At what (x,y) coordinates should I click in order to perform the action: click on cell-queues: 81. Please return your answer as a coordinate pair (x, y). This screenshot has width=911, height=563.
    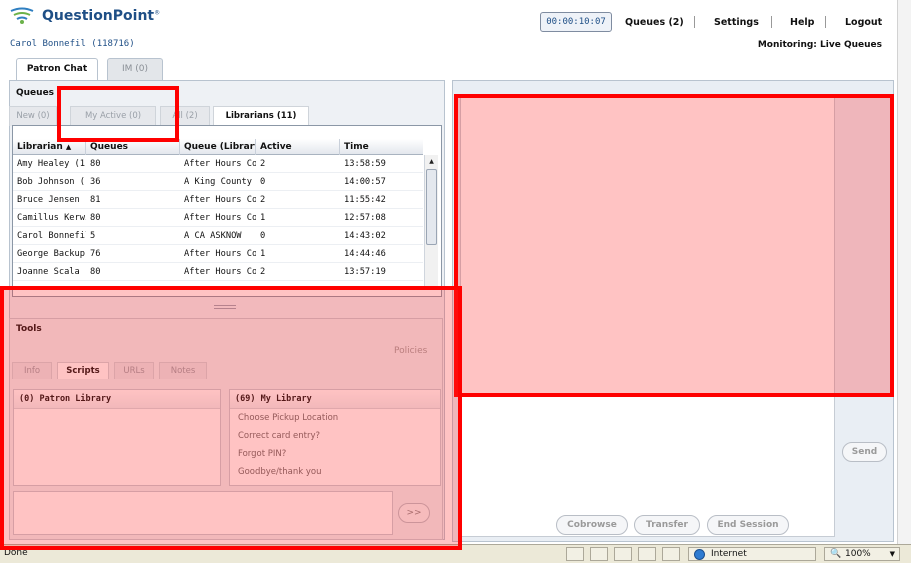
    Looking at the image, I should click on (95, 200).